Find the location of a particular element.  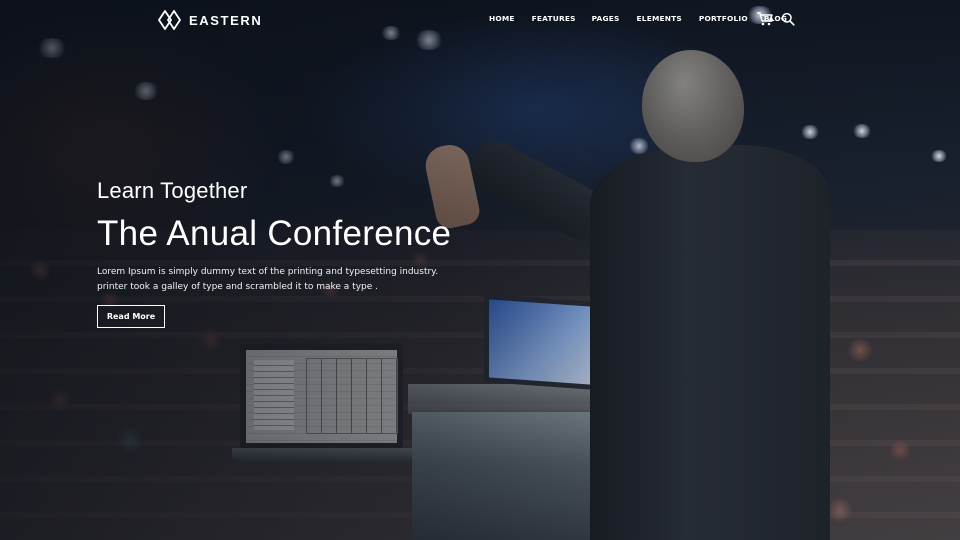

nav-pages: PAGES is located at coordinates (606, 18).